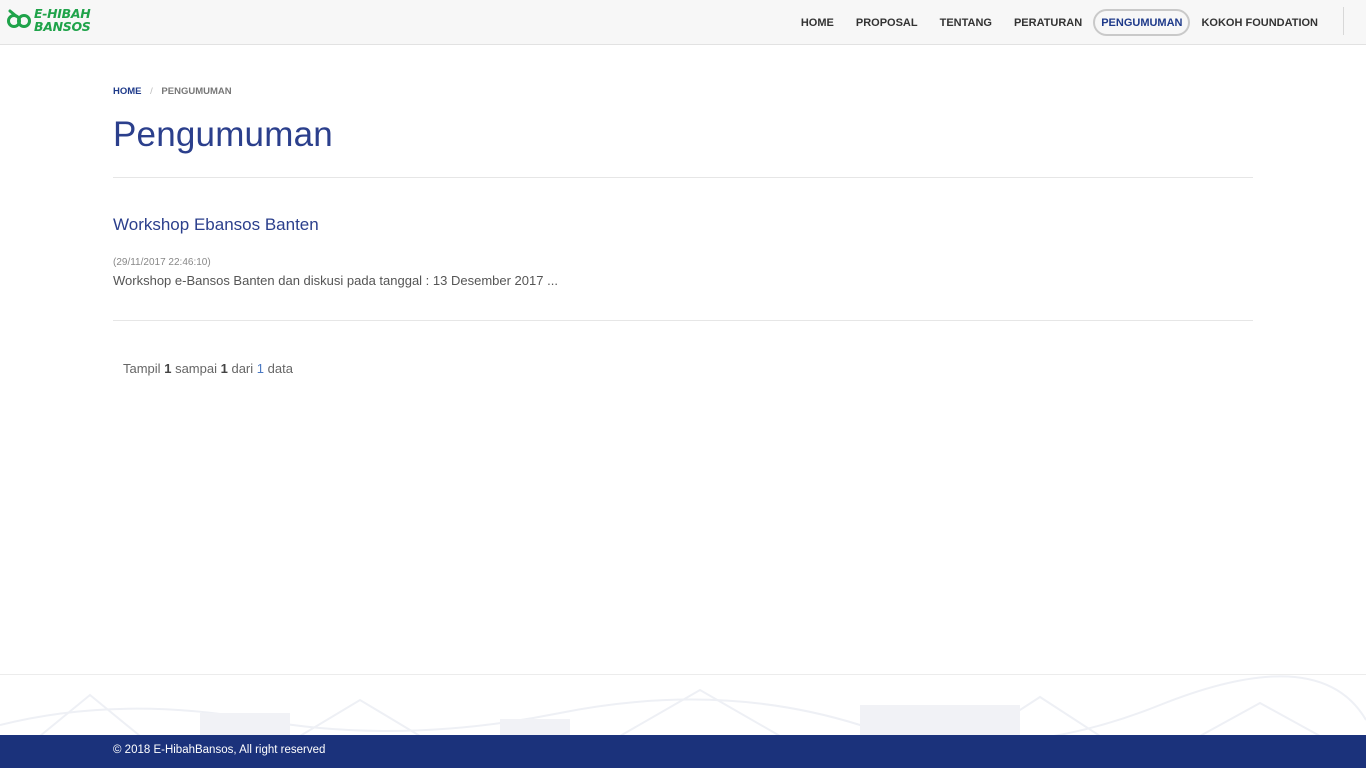  I want to click on nav-home: HOME, so click(817, 22).